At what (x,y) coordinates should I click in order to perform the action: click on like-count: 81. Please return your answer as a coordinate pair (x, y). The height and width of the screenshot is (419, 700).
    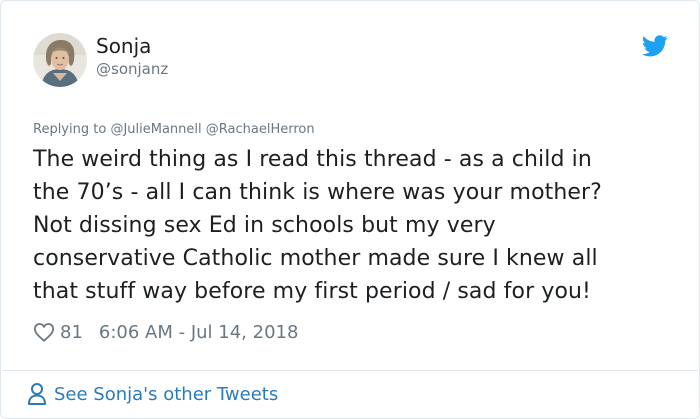
    Looking at the image, I should click on (71, 332).